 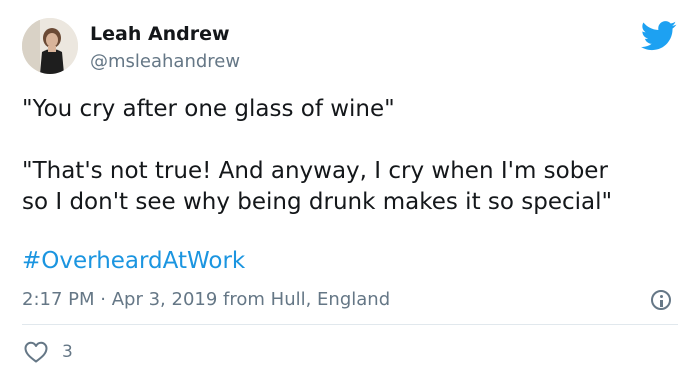 I want to click on avatar-photo, so click(x=50, y=46).